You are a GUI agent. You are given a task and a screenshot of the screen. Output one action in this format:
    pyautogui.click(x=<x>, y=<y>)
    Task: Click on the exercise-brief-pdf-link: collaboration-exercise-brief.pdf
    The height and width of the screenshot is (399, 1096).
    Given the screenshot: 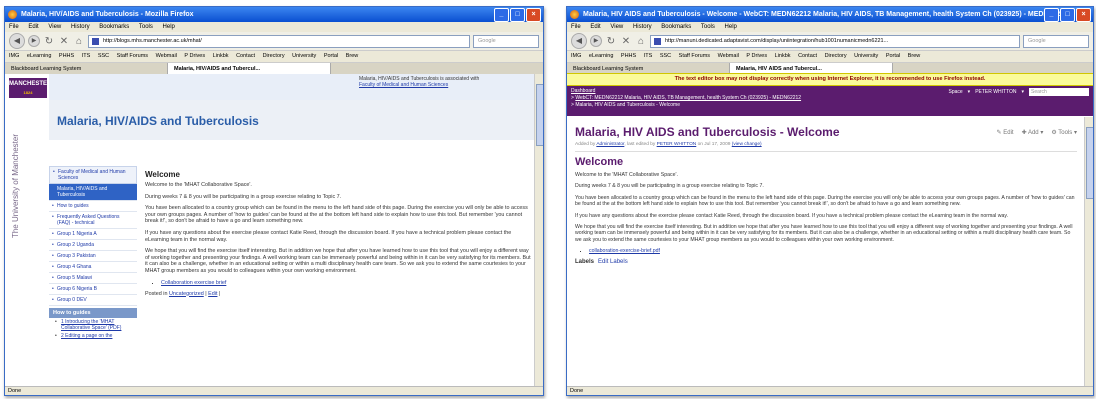 What is the action you would take?
    pyautogui.click(x=624, y=251)
    